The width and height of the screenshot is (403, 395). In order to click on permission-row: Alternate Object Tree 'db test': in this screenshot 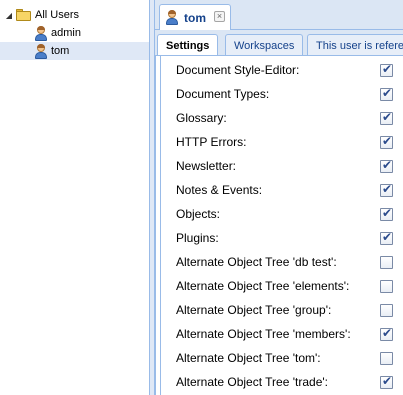, I will do `click(279, 262)`.